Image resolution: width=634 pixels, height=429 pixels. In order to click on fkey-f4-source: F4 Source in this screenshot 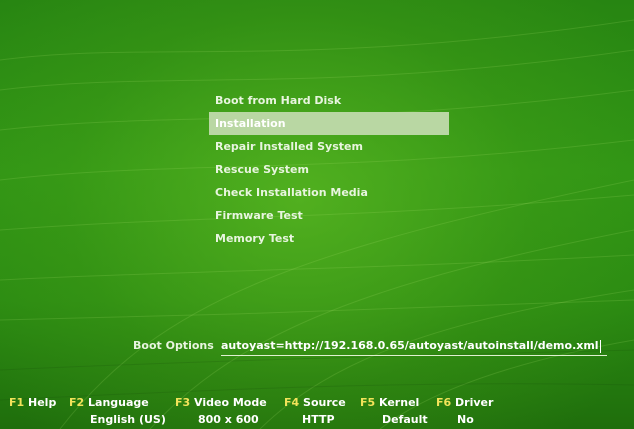, I will do `click(315, 402)`.